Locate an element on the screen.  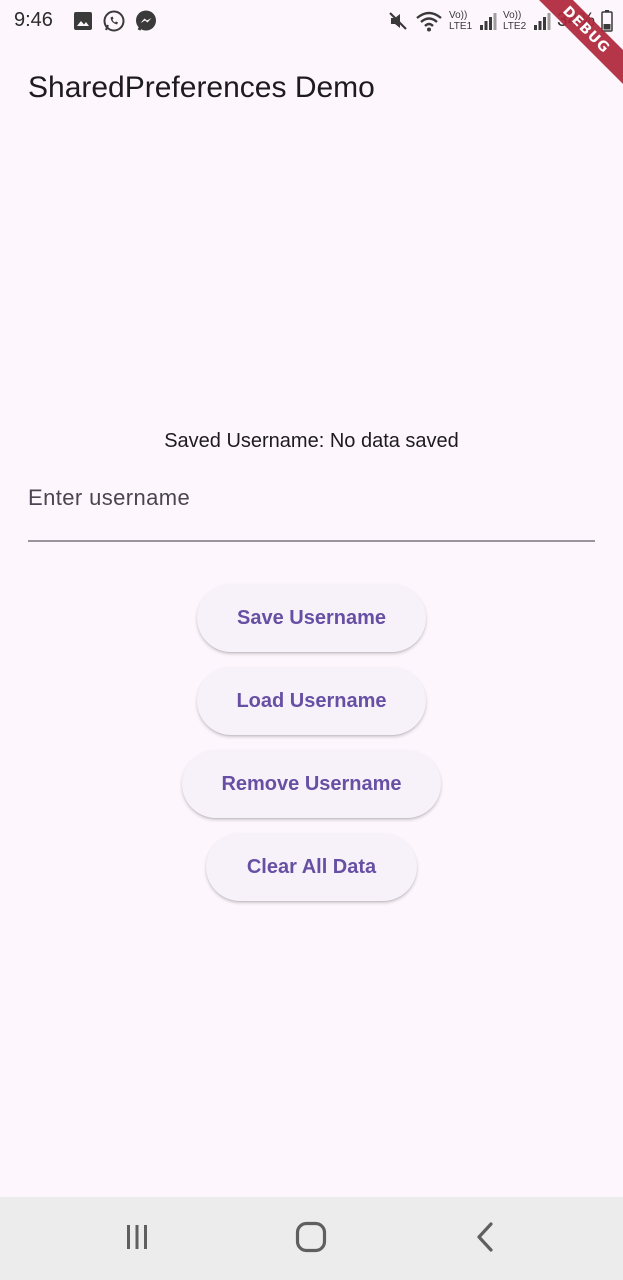
back-icon is located at coordinates (486, 1239).